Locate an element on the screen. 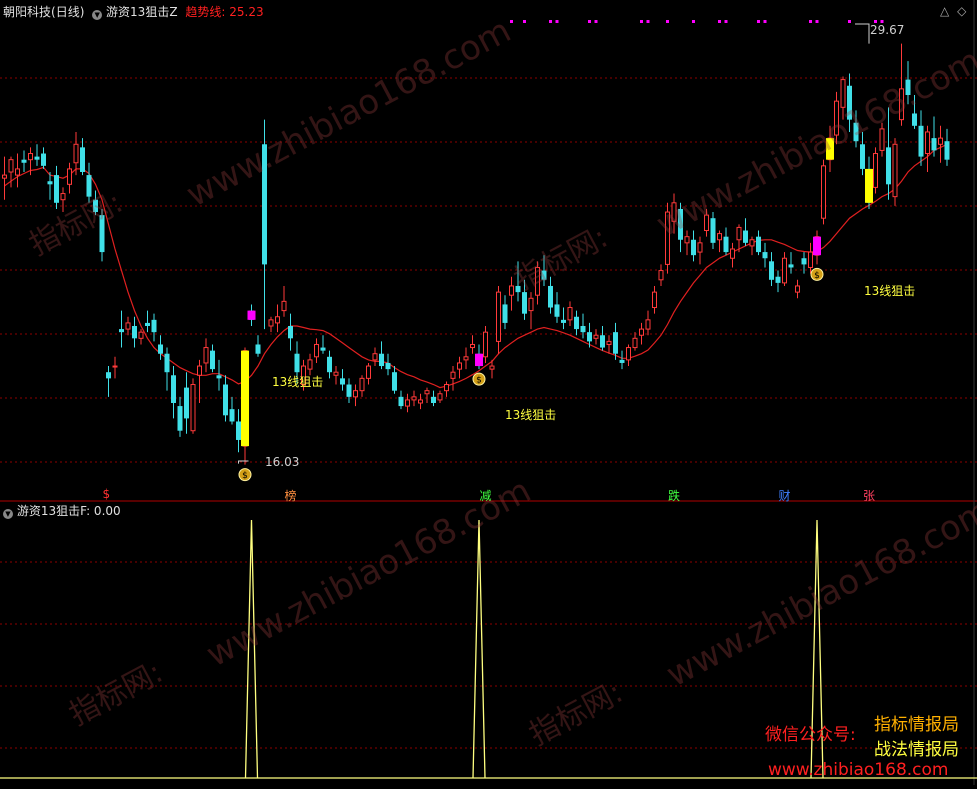 The width and height of the screenshot is (977, 789). collapse-triangle-icon: ▼ is located at coordinates (97, 15).